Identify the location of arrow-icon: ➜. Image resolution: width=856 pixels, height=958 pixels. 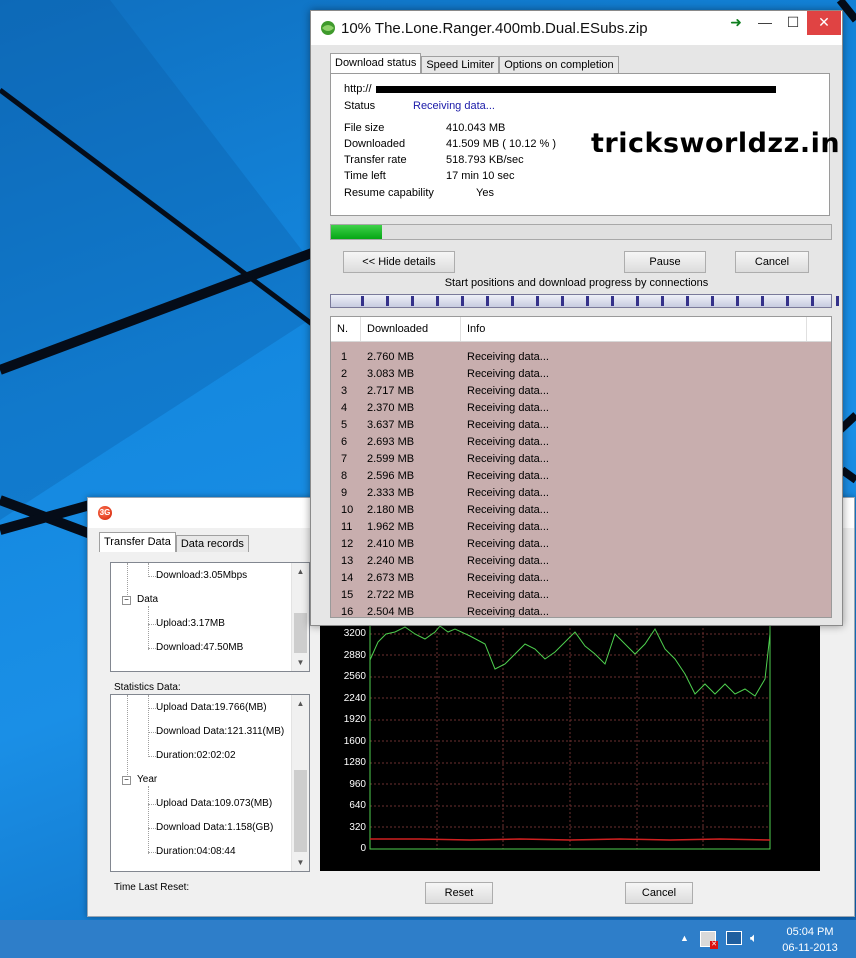
(736, 23).